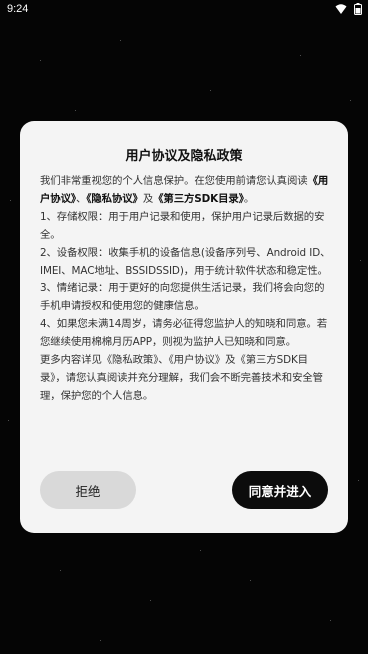 The width and height of the screenshot is (368, 654). What do you see at coordinates (114, 199) in the screenshot?
I see `privacy-agreement-link: 《隐私协议》` at bounding box center [114, 199].